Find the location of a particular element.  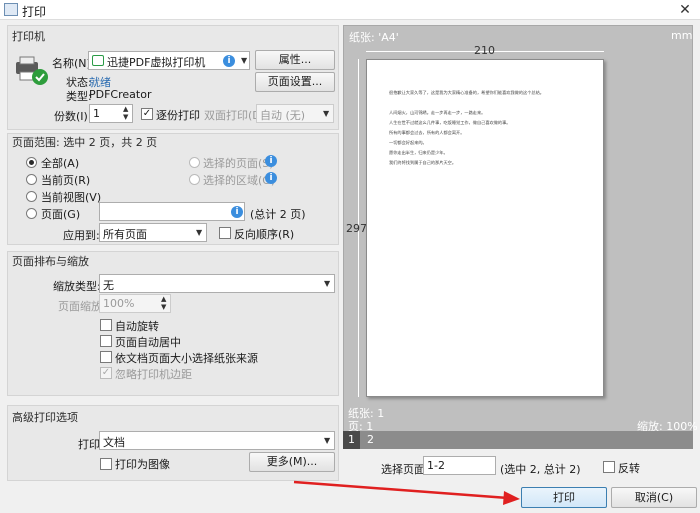

radio-selected-area is located at coordinates (194, 179).